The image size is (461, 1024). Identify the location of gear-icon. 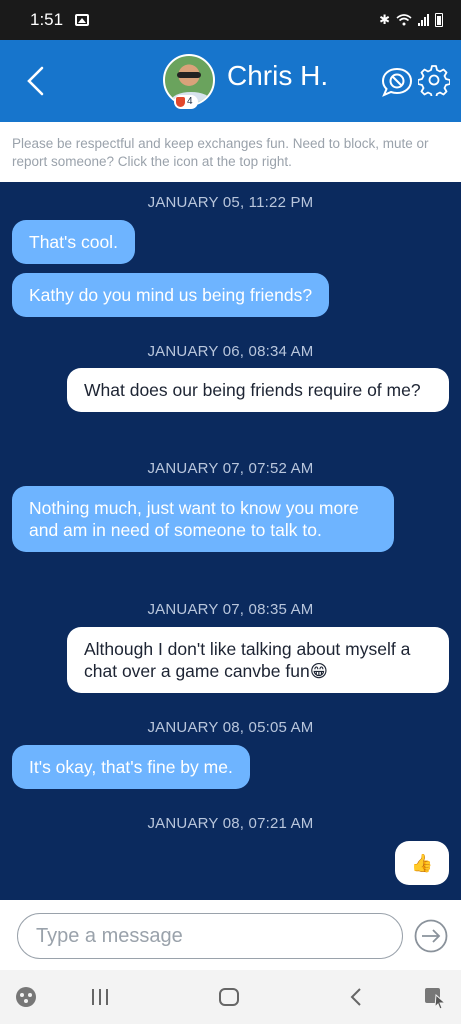
(434, 80).